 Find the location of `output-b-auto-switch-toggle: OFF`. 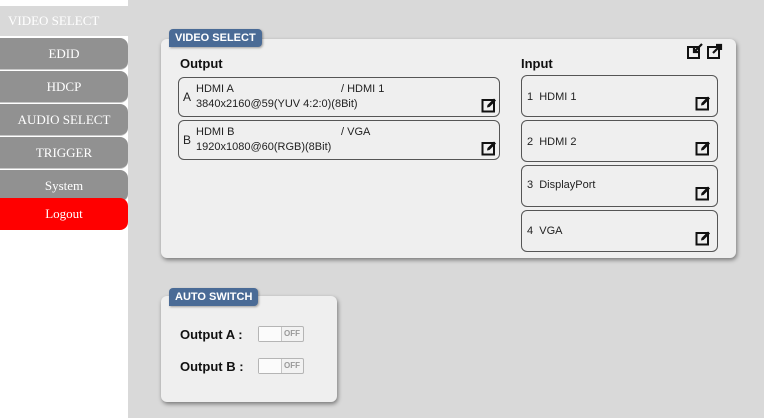

output-b-auto-switch-toggle: OFF is located at coordinates (281, 366).